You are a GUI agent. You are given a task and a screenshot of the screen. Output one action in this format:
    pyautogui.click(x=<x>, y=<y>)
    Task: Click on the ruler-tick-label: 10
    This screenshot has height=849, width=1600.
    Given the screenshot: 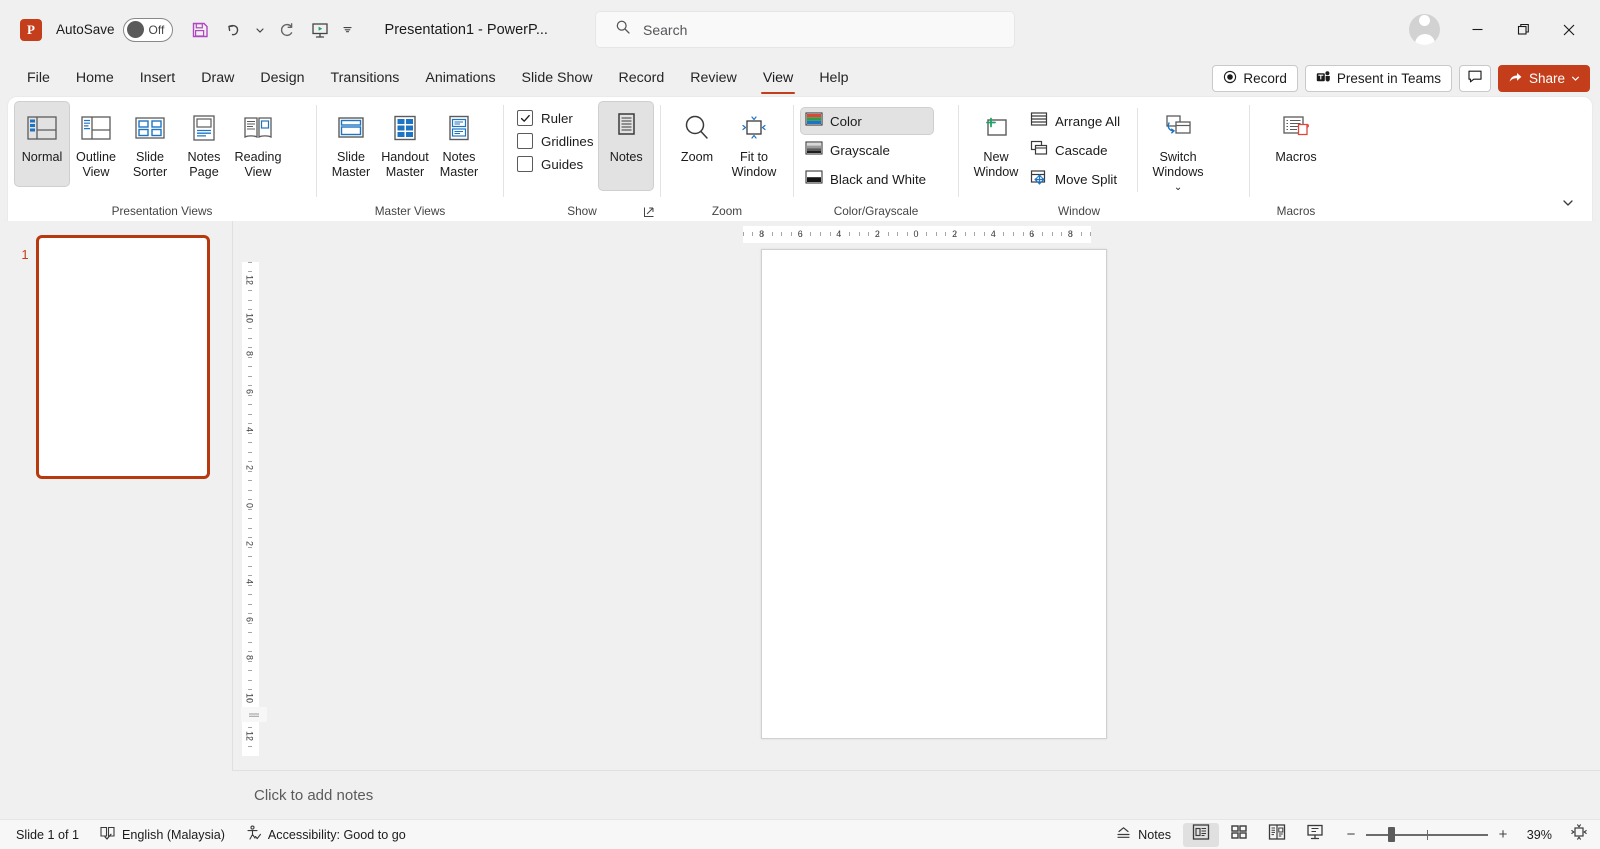 What is the action you would take?
    pyautogui.click(x=249, y=697)
    